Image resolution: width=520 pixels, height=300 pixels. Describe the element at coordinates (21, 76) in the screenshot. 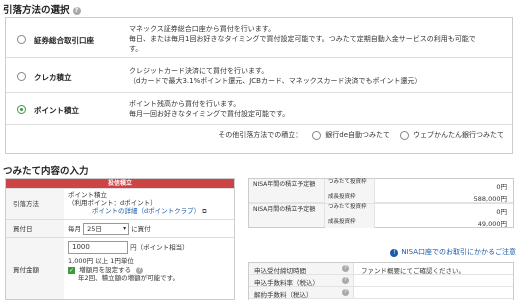

I see `radio-credit-card` at that location.